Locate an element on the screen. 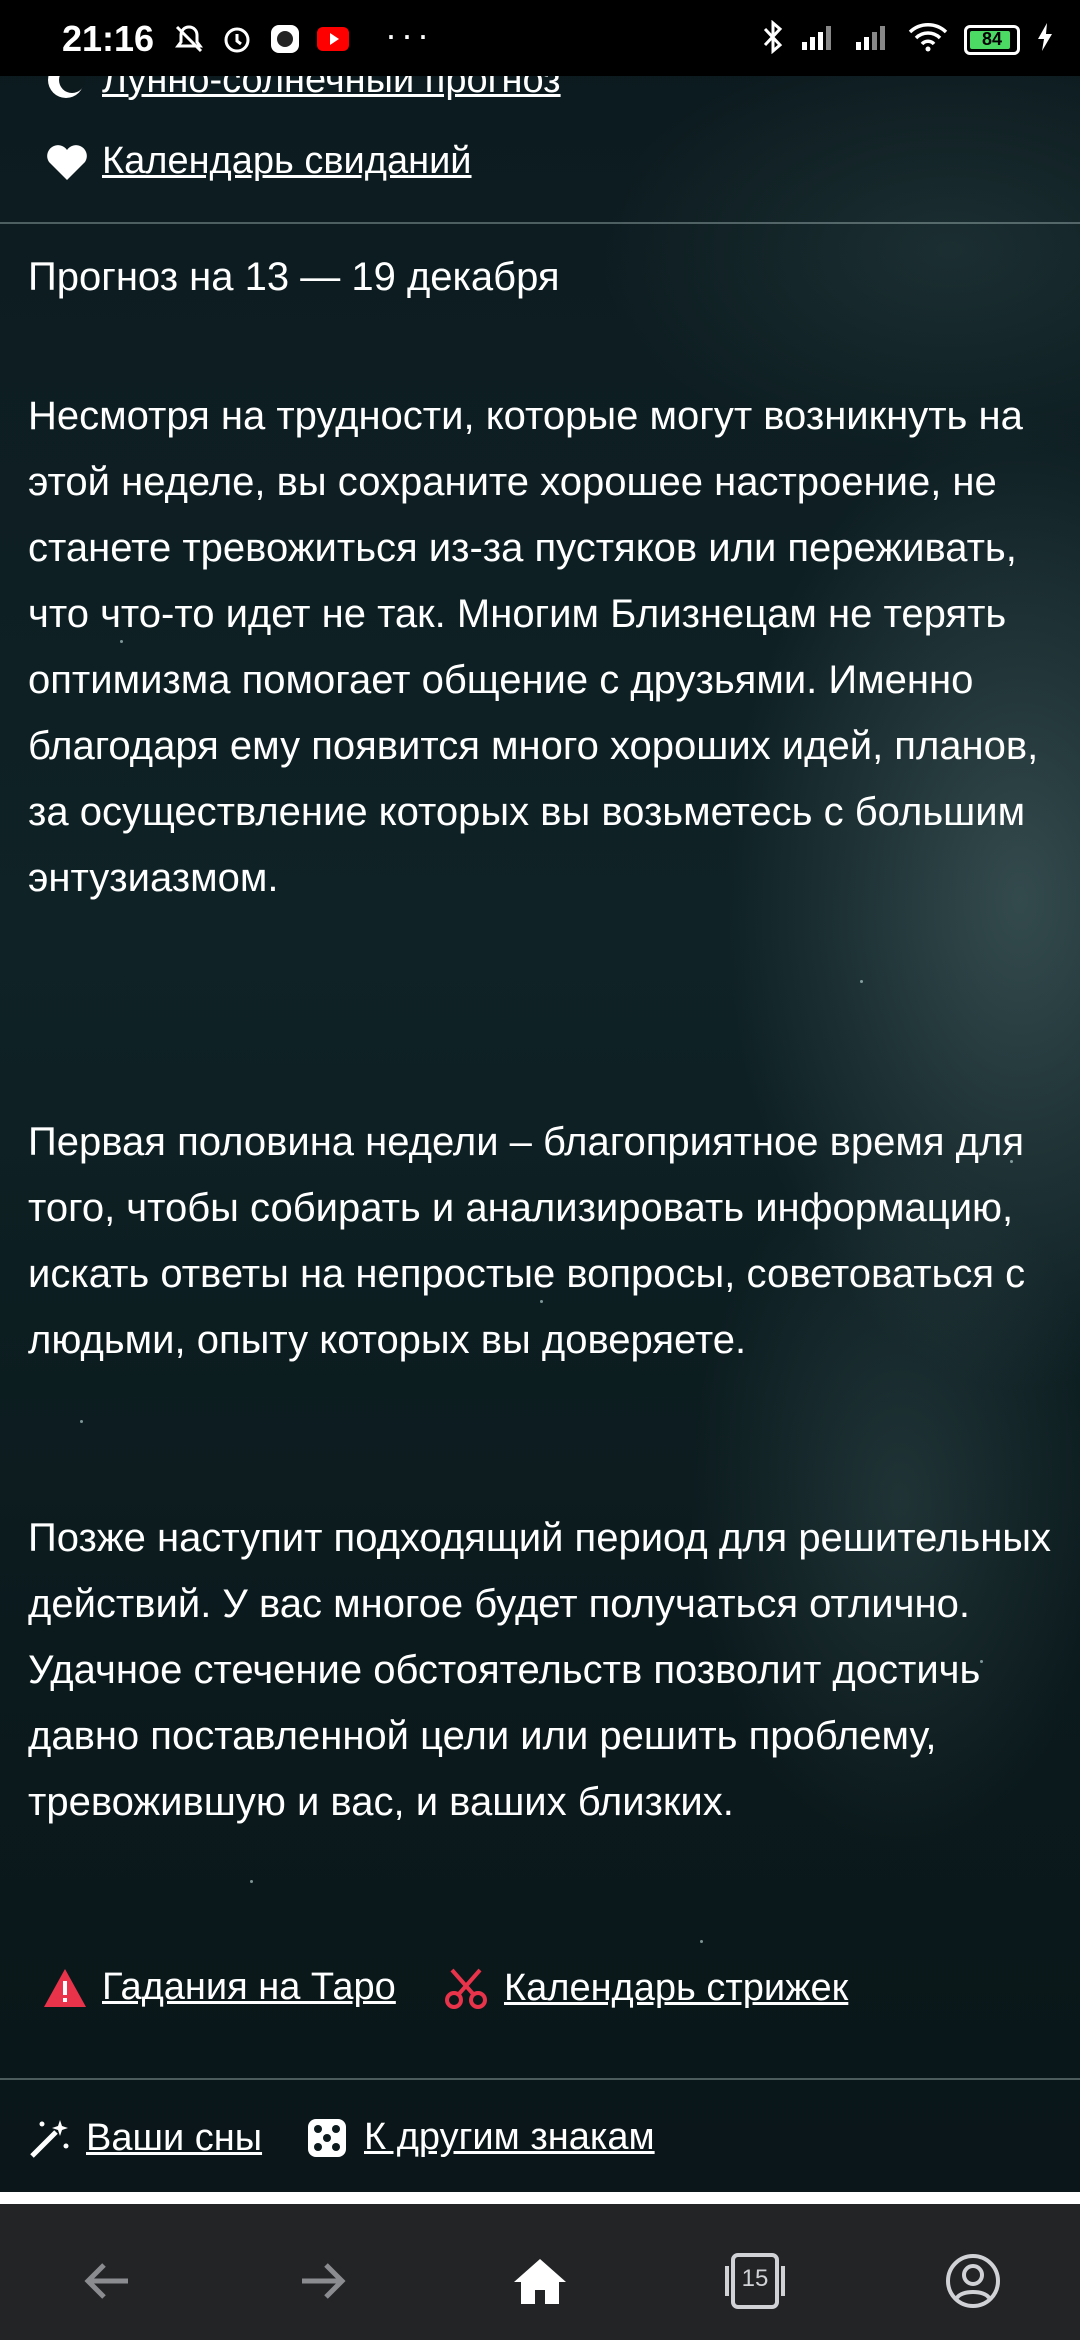 This screenshot has height=2340, width=1080. charging-icon is located at coordinates (1045, 39).